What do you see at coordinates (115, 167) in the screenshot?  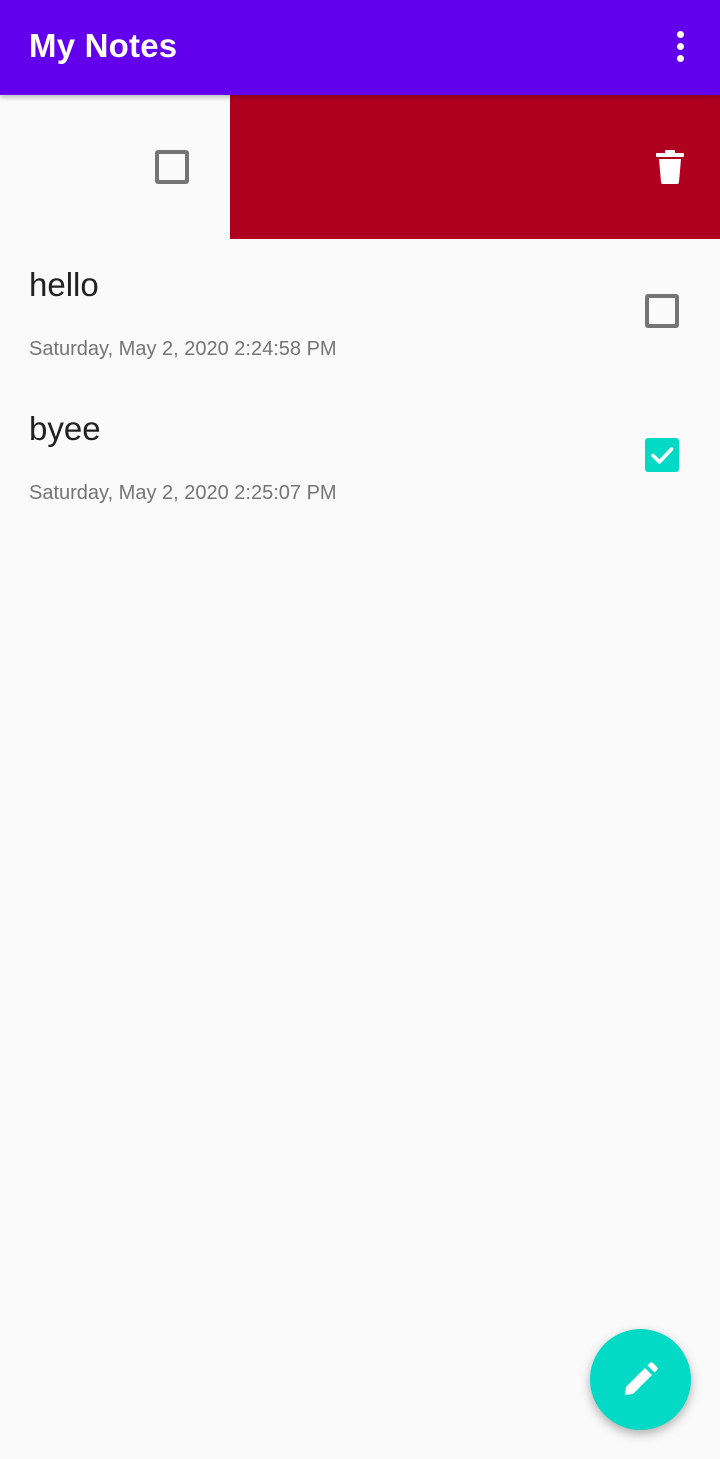 I see `swiped-row-foreground` at bounding box center [115, 167].